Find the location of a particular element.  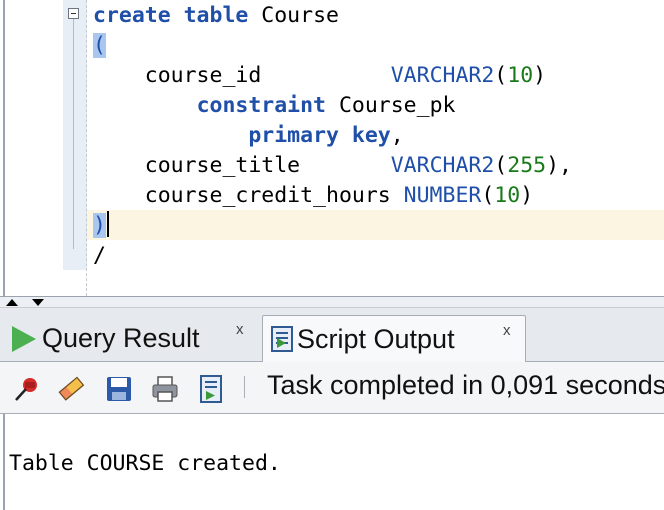

code-line-6: course_title VARCHAR2(255), is located at coordinates (332, 166).